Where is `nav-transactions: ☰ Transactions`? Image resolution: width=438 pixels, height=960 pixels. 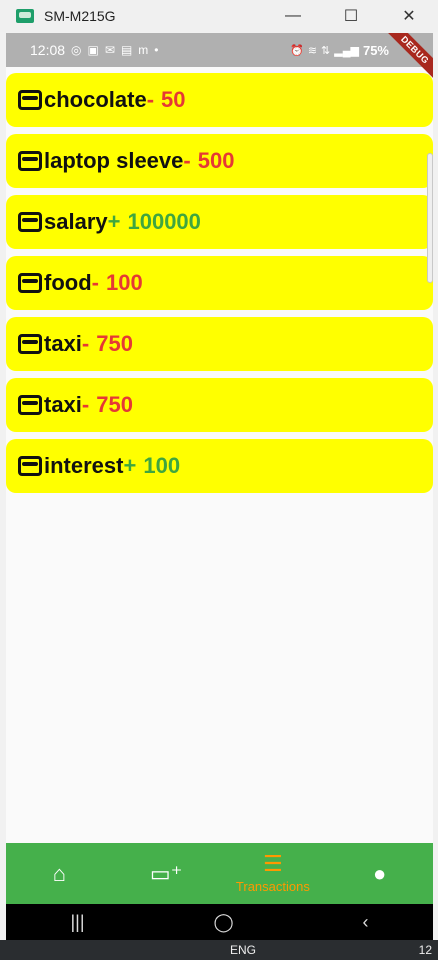 nav-transactions: ☰ Transactions is located at coordinates (273, 873).